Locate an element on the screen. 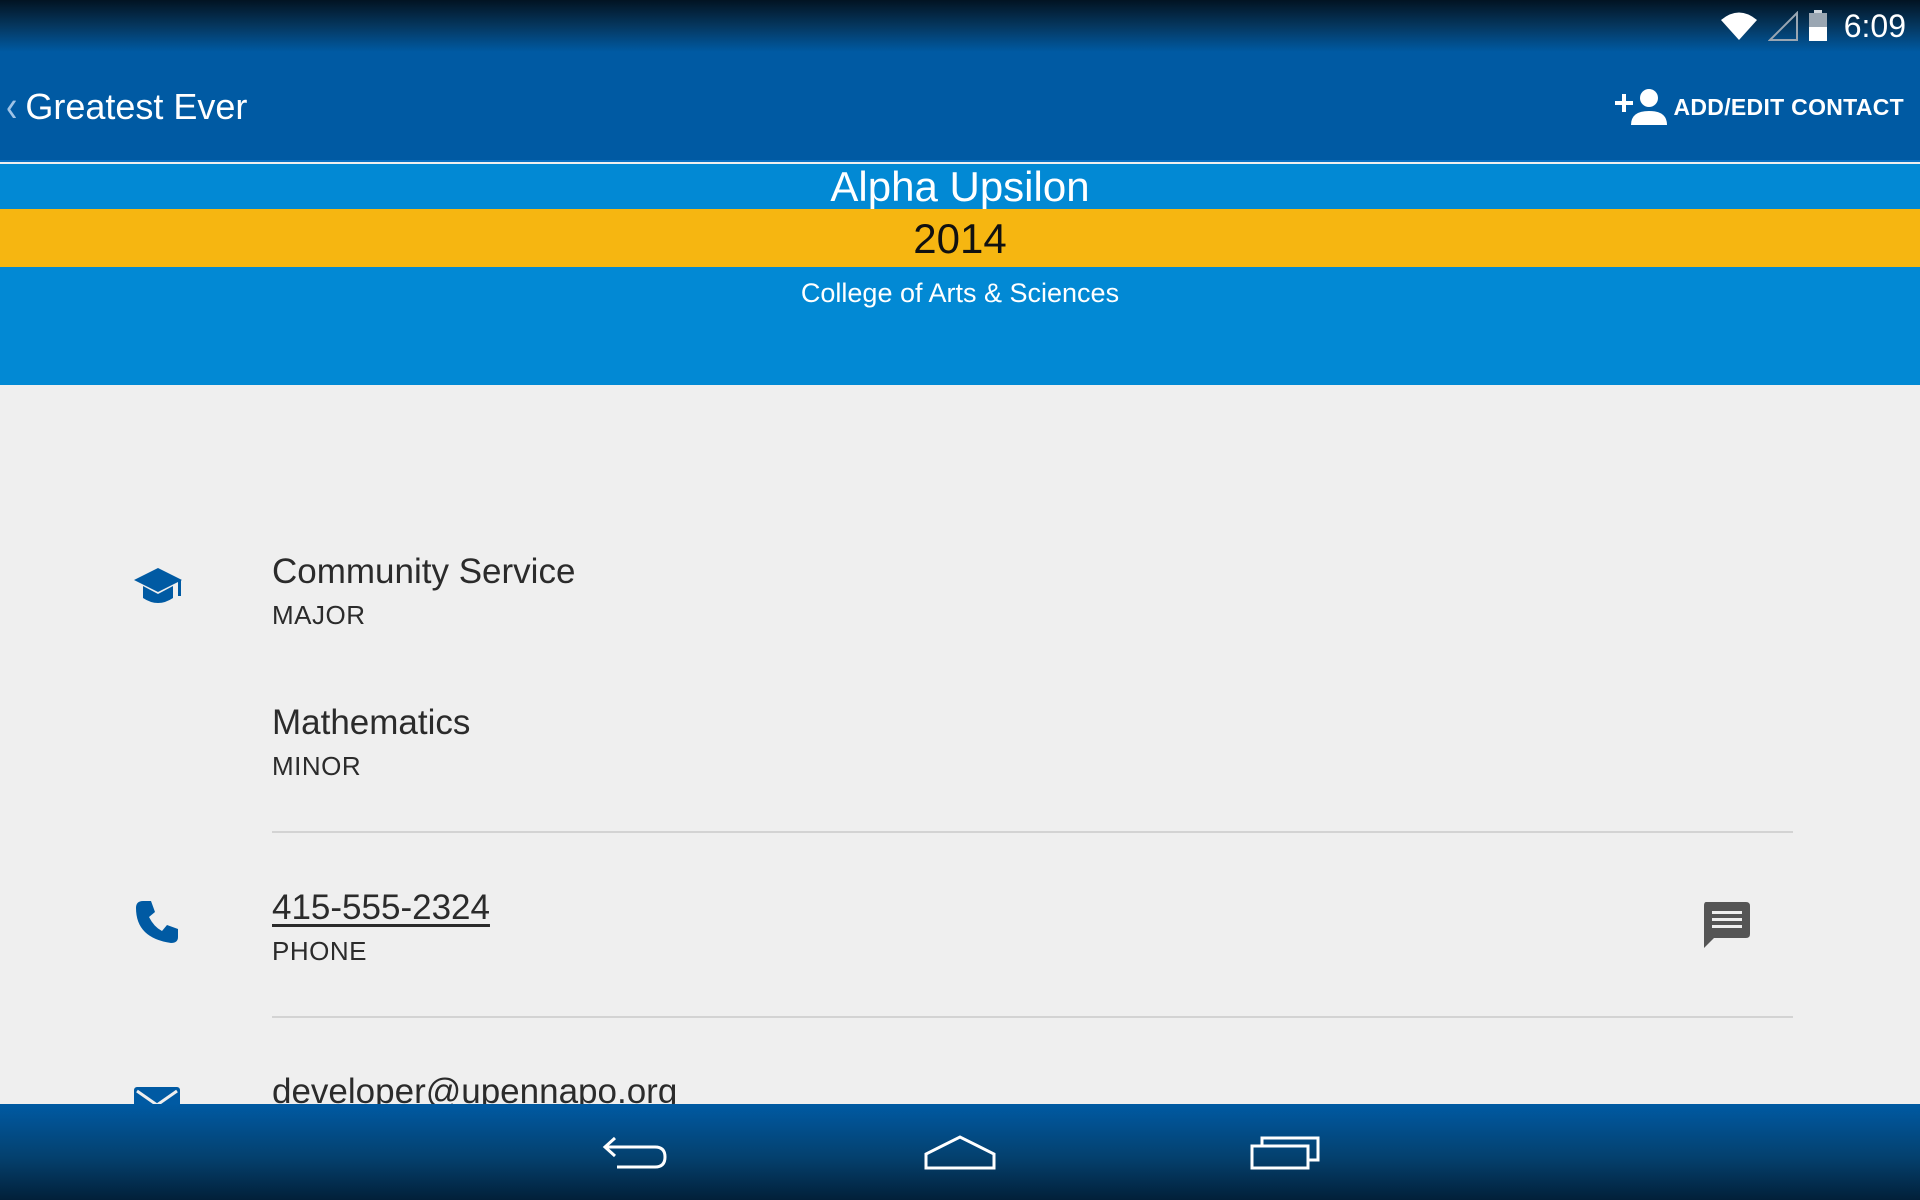 The width and height of the screenshot is (1920, 1200). back-icon is located at coordinates (634, 1152).